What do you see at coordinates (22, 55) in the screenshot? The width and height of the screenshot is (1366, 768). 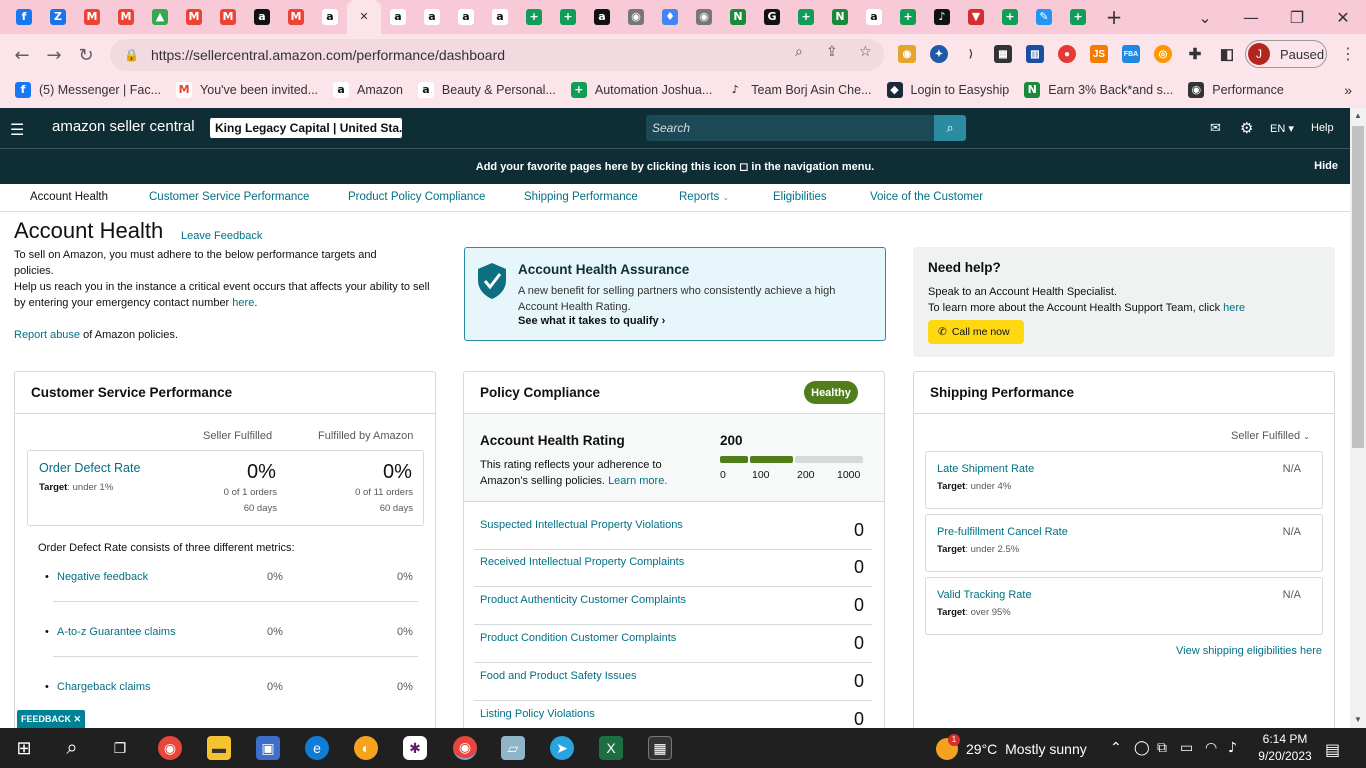 I see `back-button: ←` at bounding box center [22, 55].